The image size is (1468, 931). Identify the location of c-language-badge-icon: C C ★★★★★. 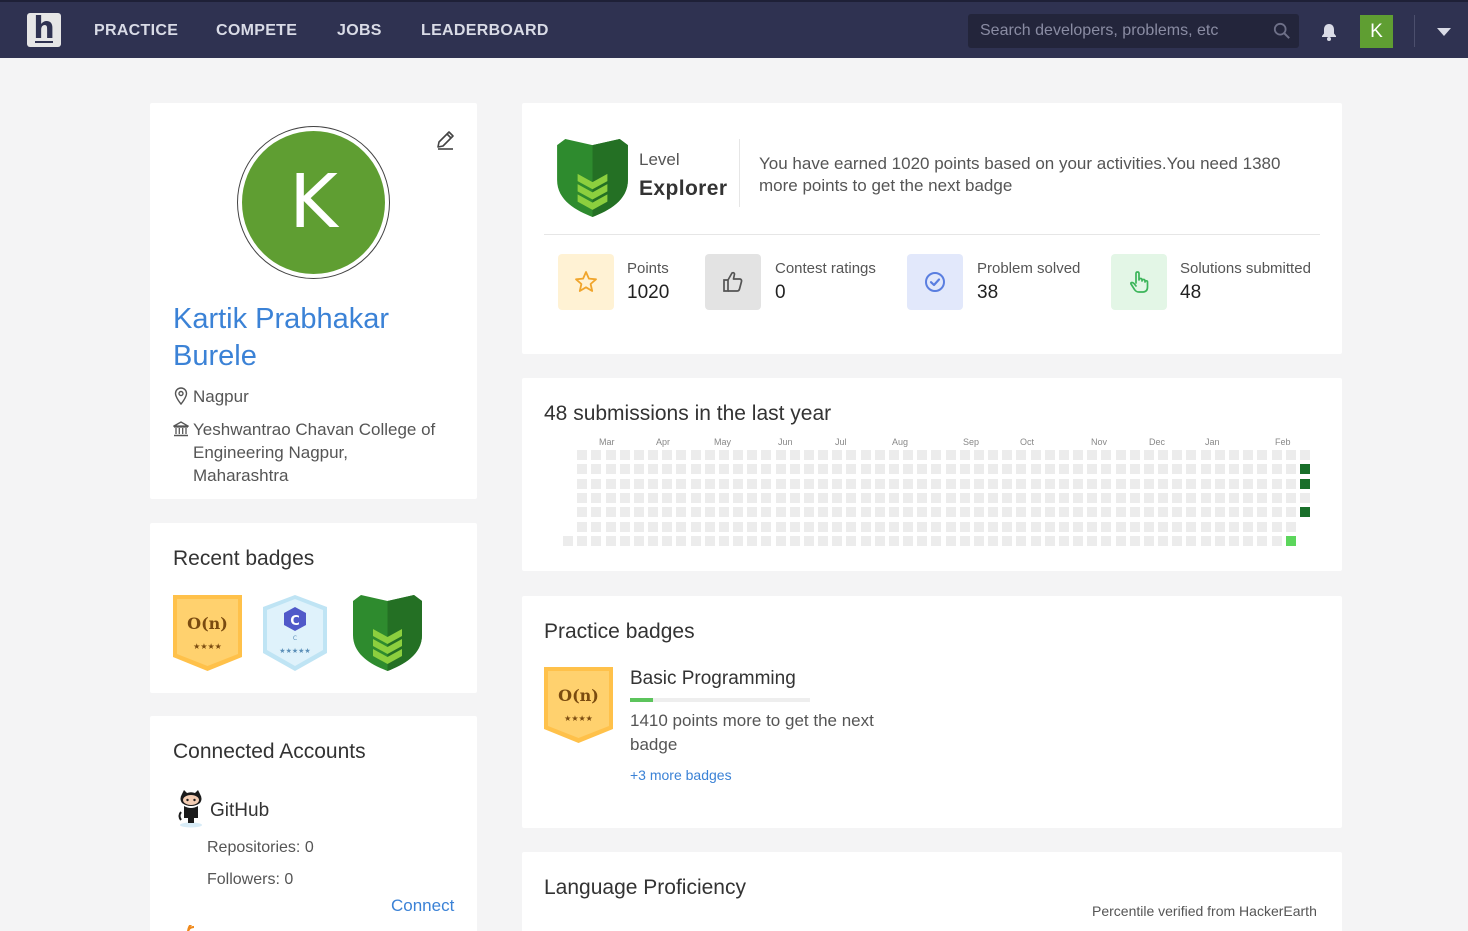
(295, 633).